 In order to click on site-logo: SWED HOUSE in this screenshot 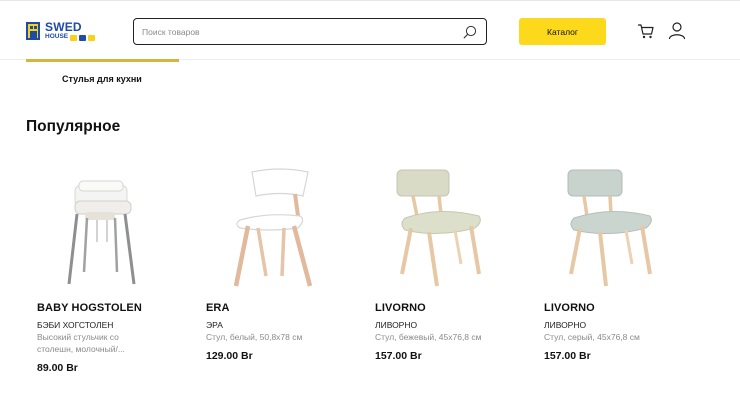, I will do `click(64, 31)`.